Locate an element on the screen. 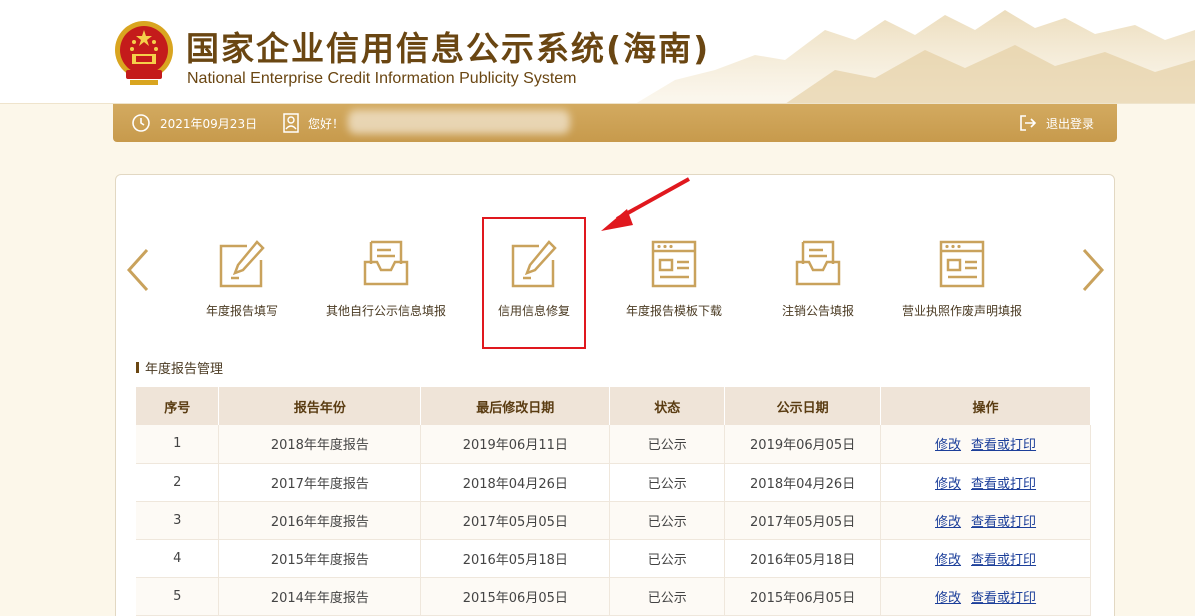 The image size is (1195, 616). cell-modified: 2015年06月05日 is located at coordinates (515, 596).